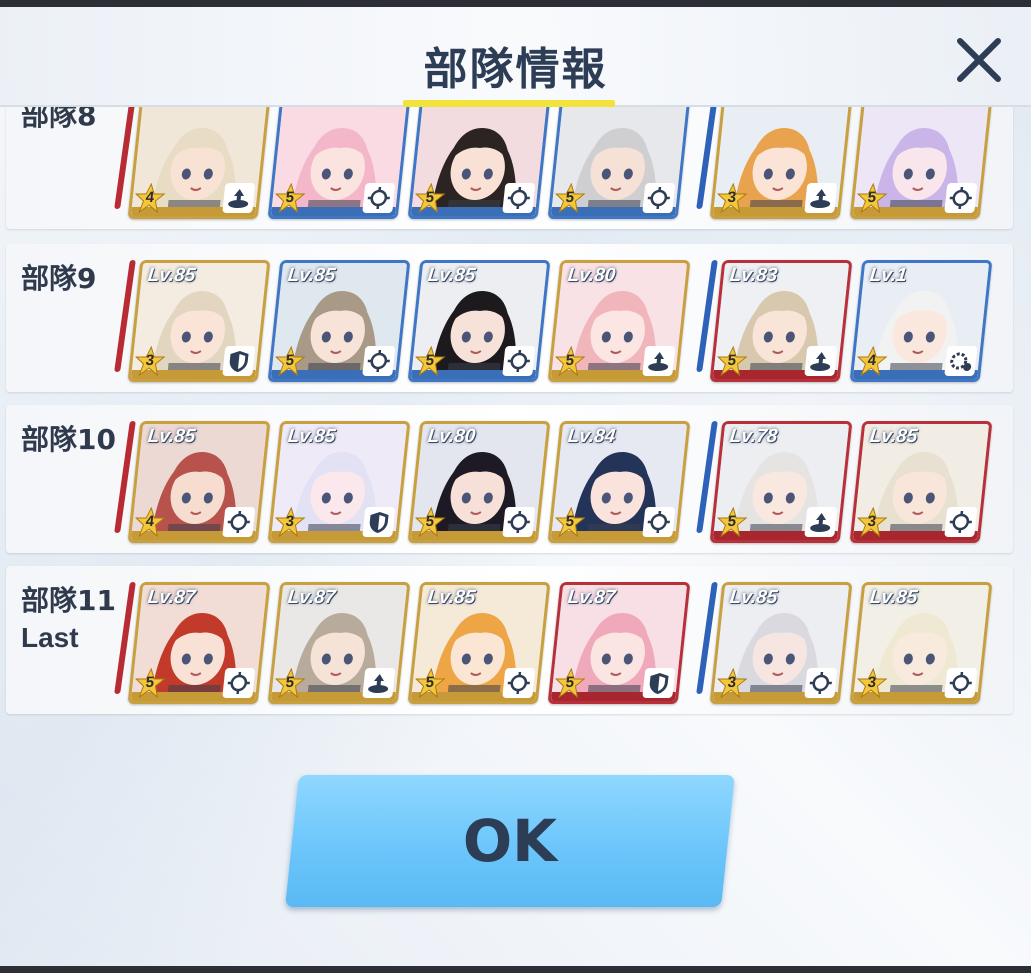 The width and height of the screenshot is (1031, 973). I want to click on student-card: 3, so click(781, 163).